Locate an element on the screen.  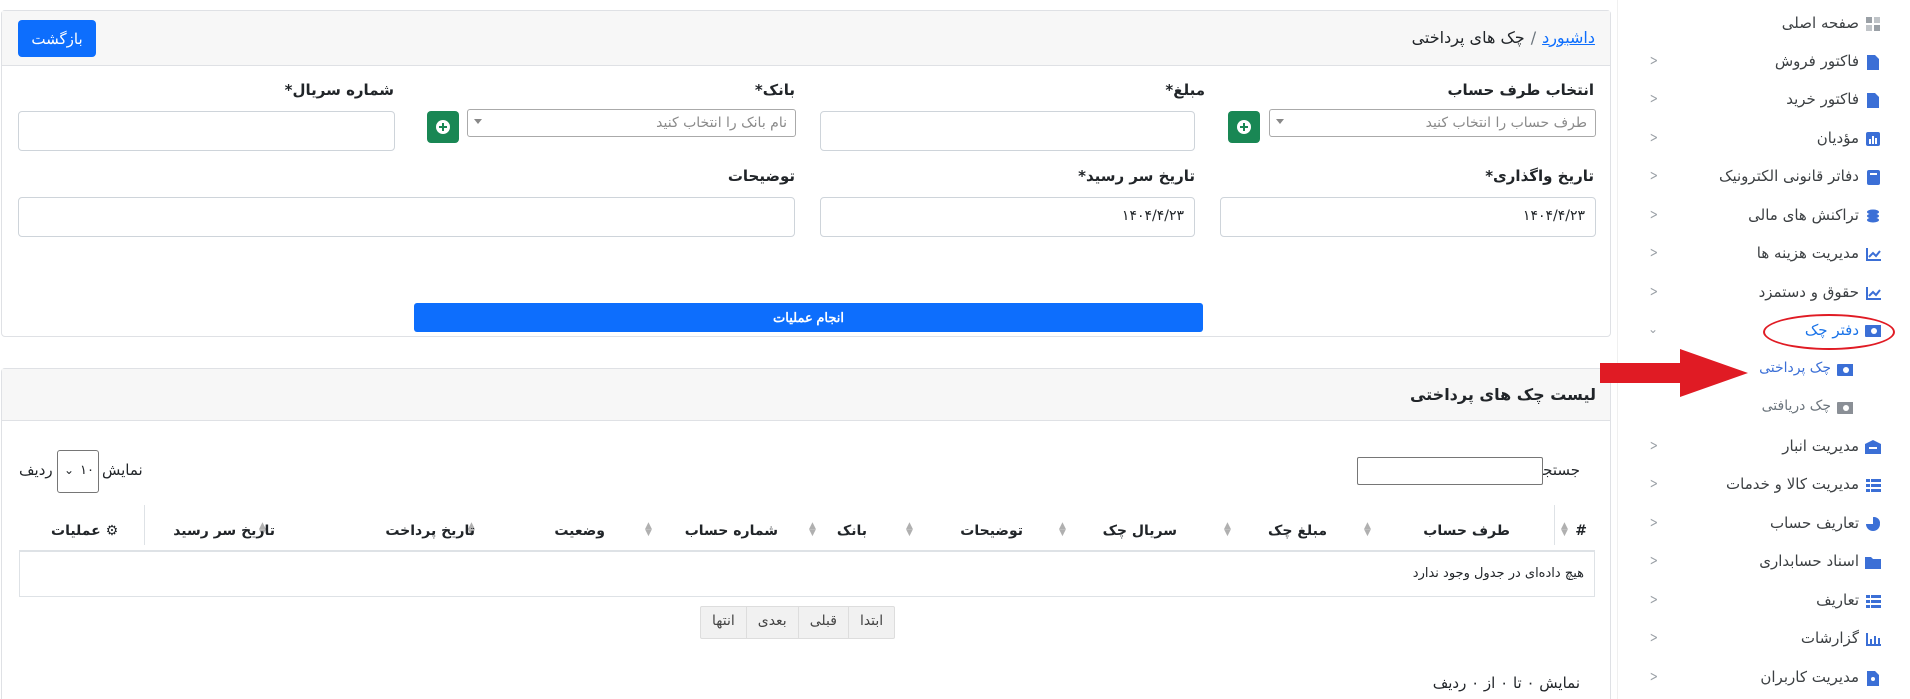
add-account-button is located at coordinates (1244, 127).